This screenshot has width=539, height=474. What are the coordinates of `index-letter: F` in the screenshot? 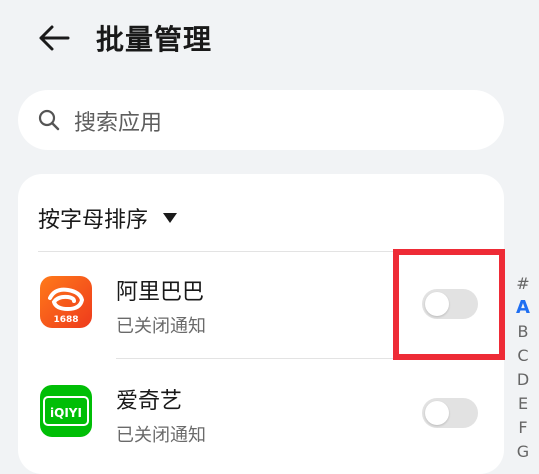 It's located at (523, 428).